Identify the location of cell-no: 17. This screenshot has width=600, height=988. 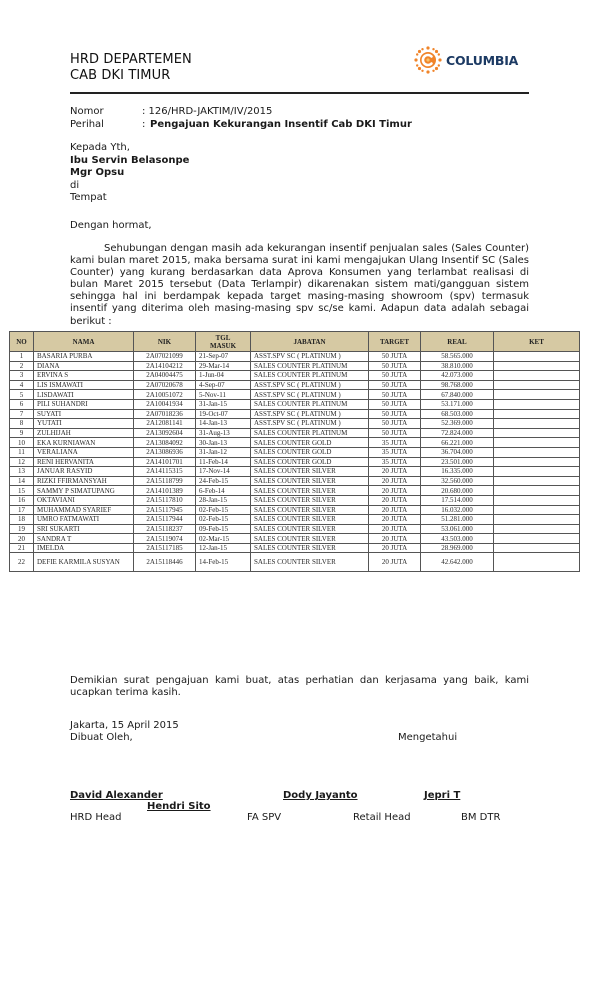
(21, 510).